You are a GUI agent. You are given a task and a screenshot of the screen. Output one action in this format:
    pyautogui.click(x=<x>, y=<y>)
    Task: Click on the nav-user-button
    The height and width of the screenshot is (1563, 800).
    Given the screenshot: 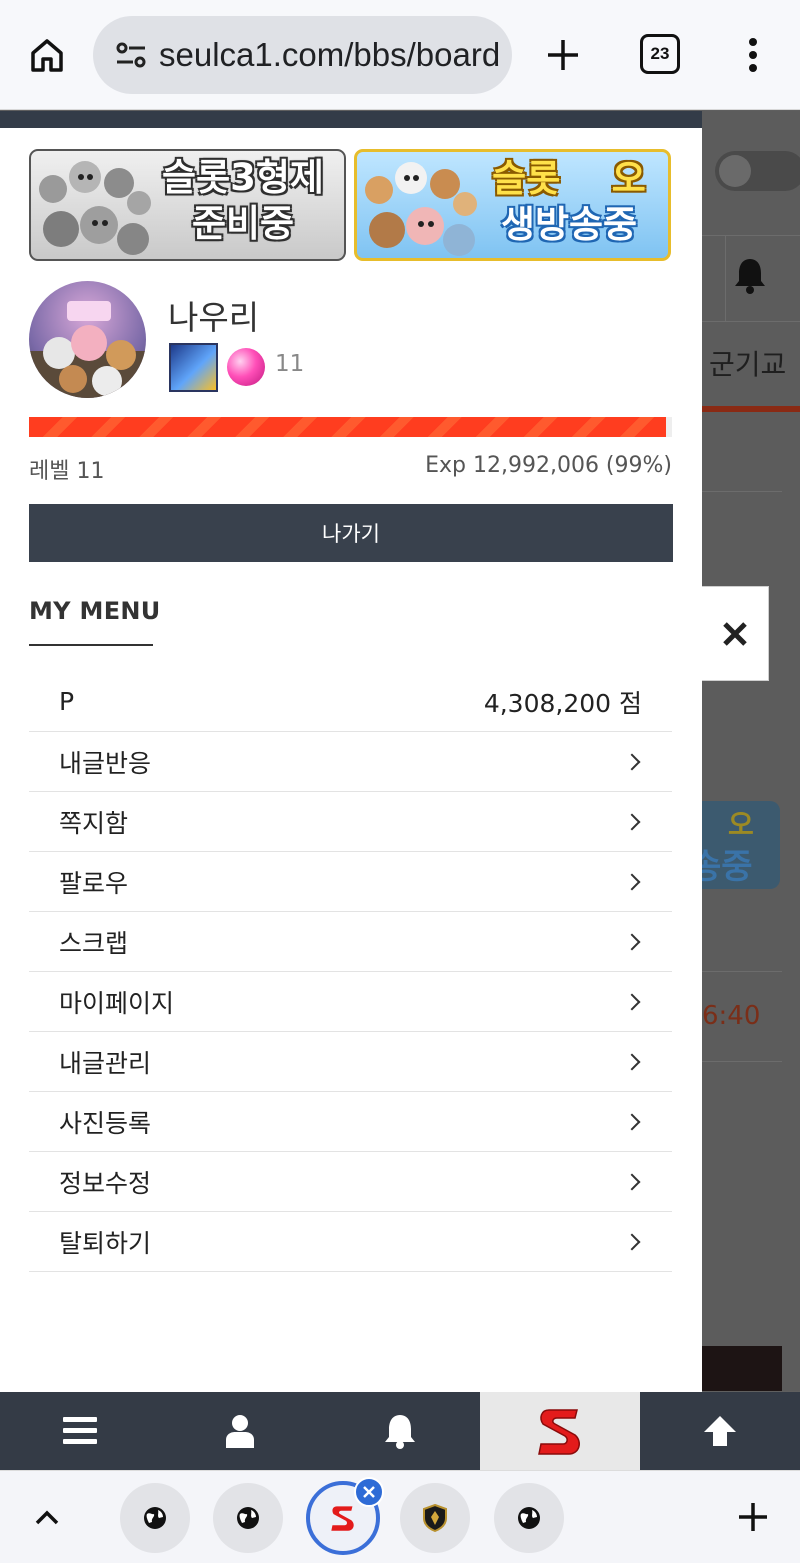 What is the action you would take?
    pyautogui.click(x=240, y=1431)
    